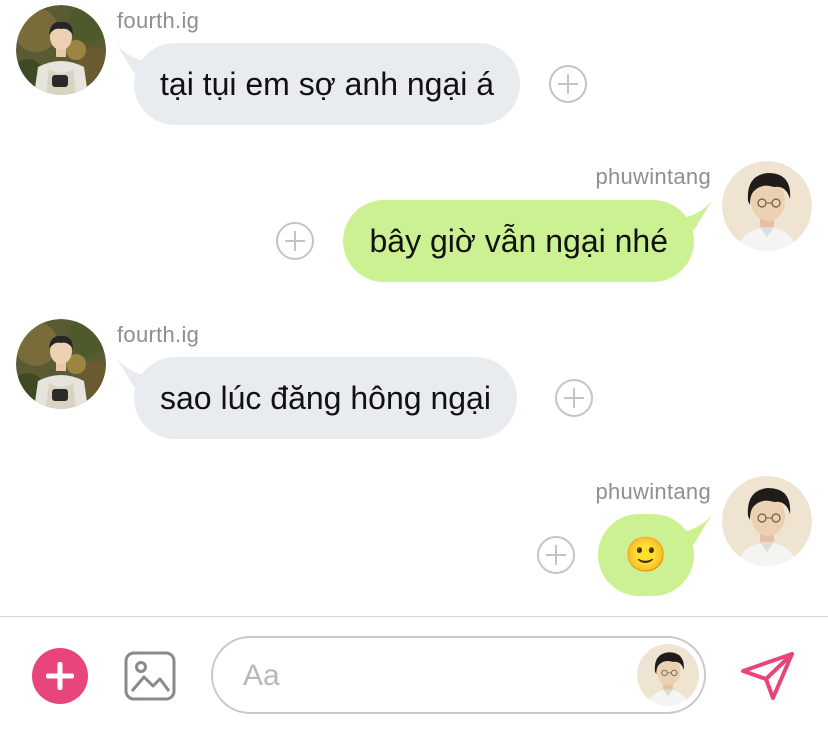 The image size is (828, 731). What do you see at coordinates (325, 398) in the screenshot?
I see `message-bubble-incoming: sao lúc đăng hông ngại` at bounding box center [325, 398].